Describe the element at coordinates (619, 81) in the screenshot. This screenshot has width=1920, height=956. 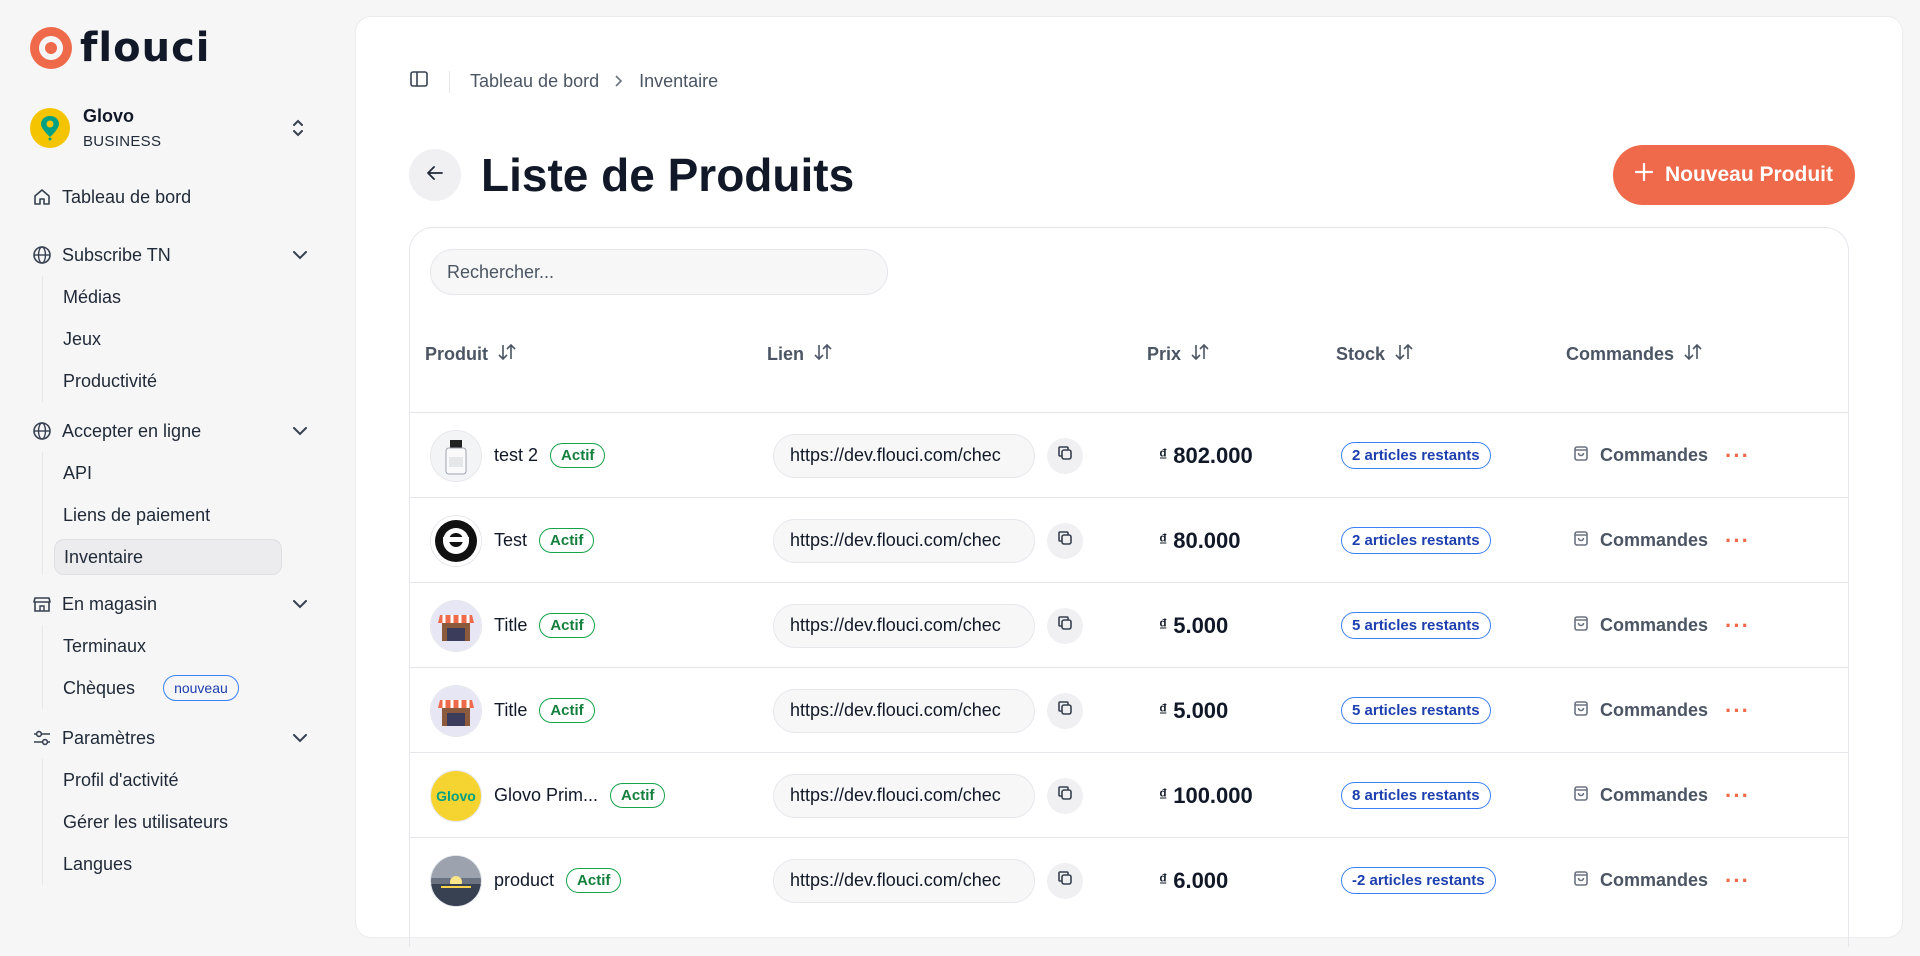
I see `chevron-right-icon` at that location.